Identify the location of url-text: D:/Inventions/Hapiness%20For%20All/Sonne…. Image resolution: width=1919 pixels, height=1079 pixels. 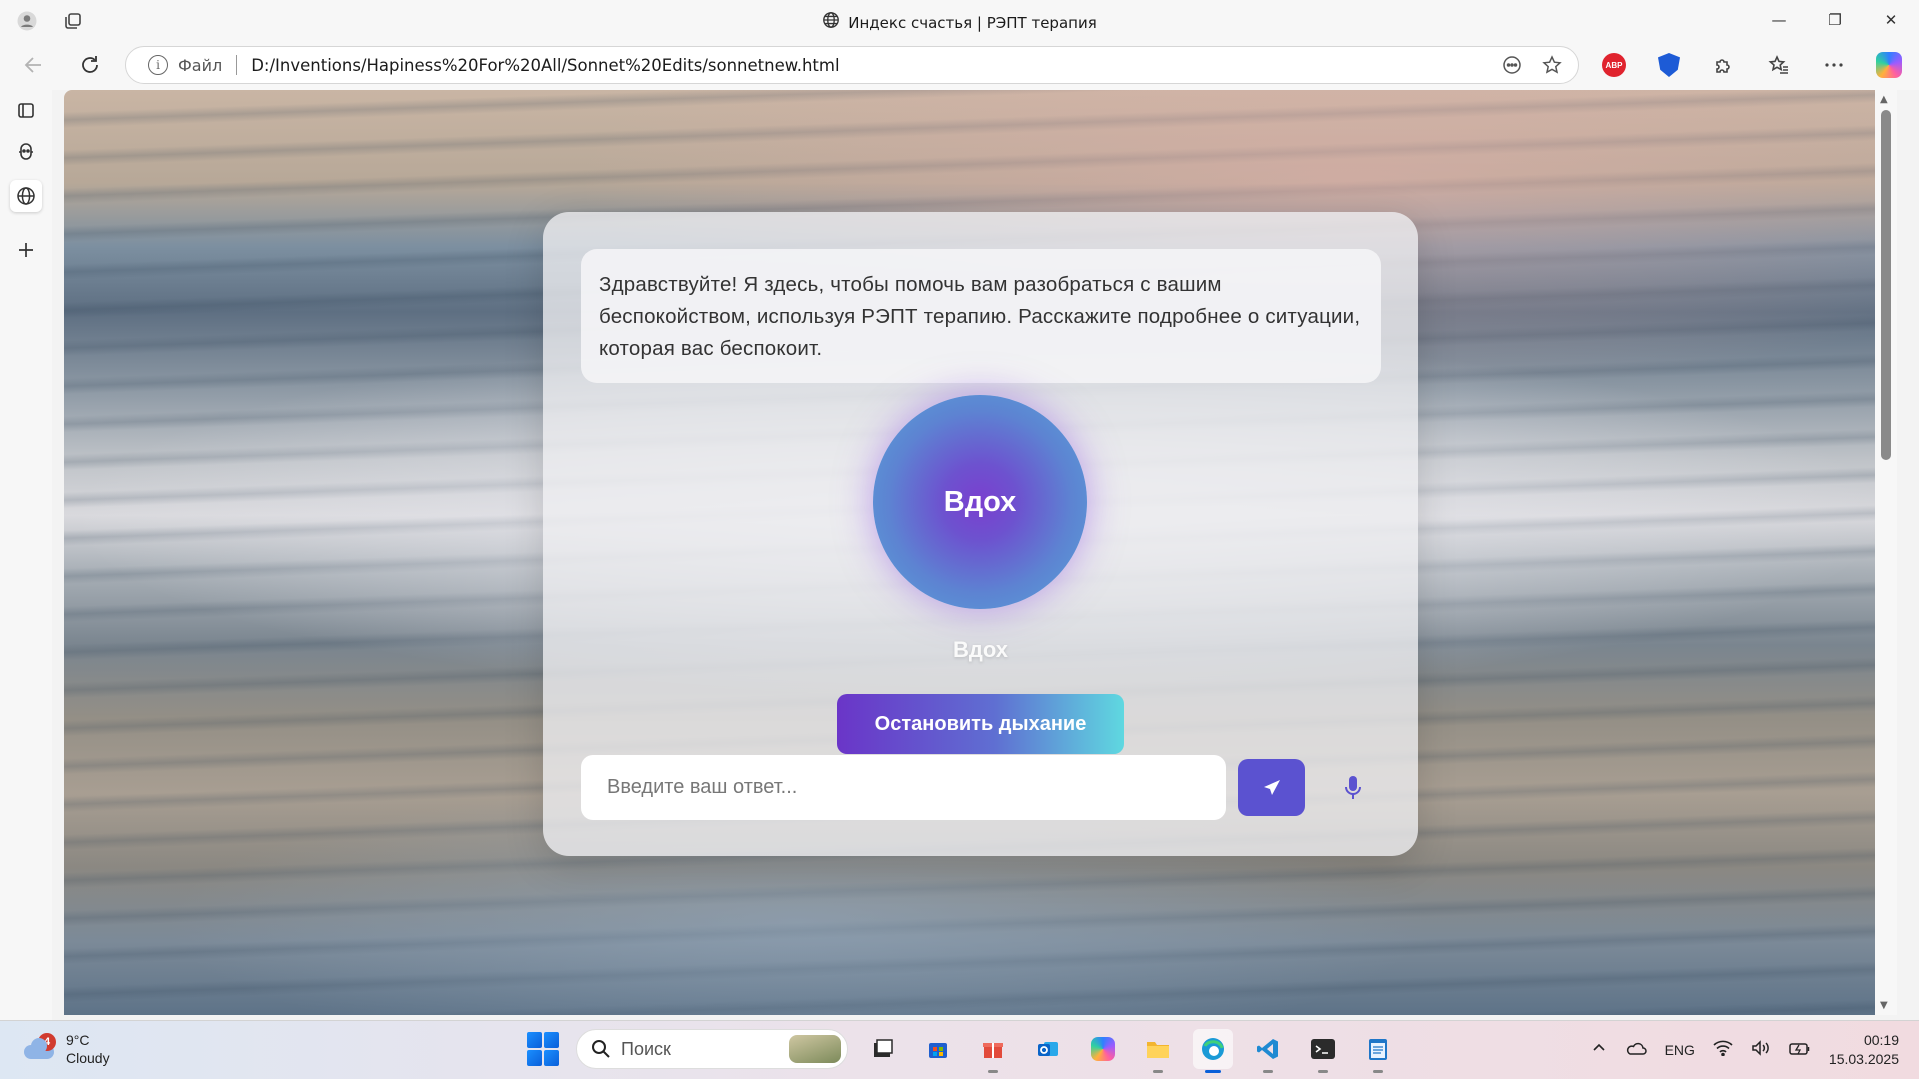
(545, 65).